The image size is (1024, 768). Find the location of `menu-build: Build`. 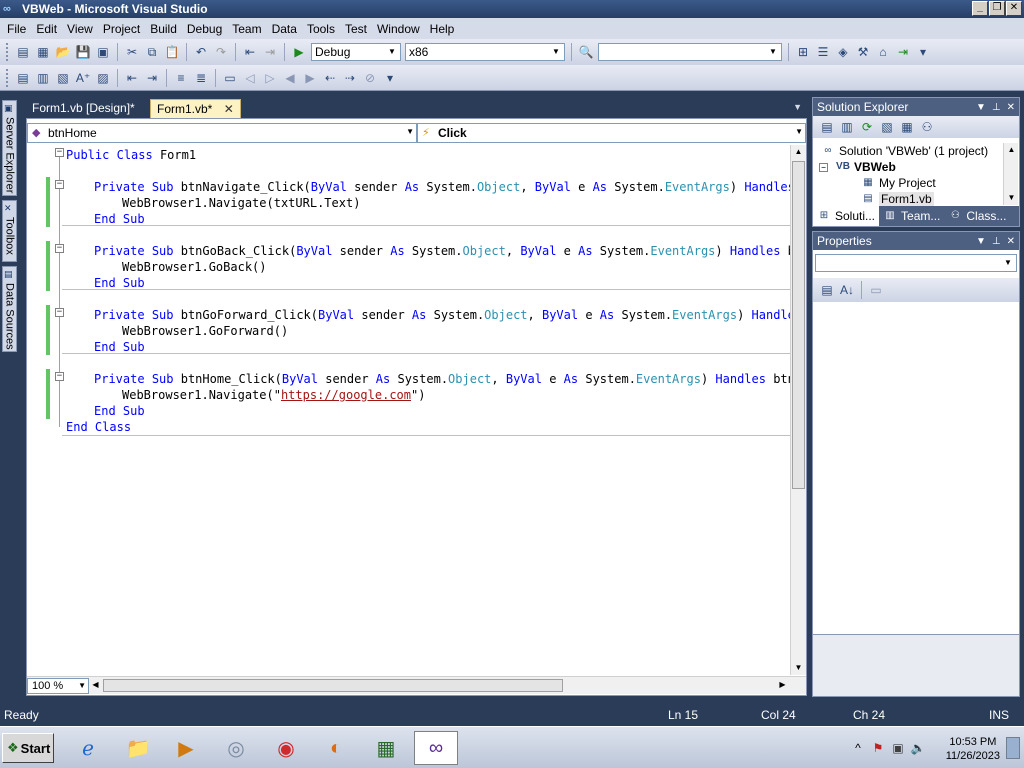

menu-build: Build is located at coordinates (163, 29).